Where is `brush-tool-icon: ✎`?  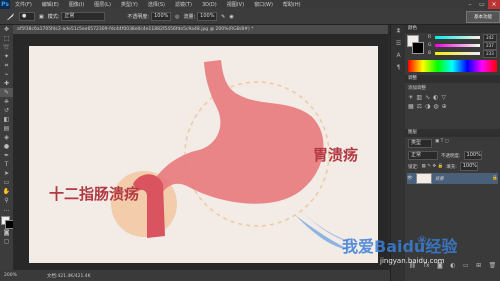 brush-tool-icon: ✎ is located at coordinates (6, 92).